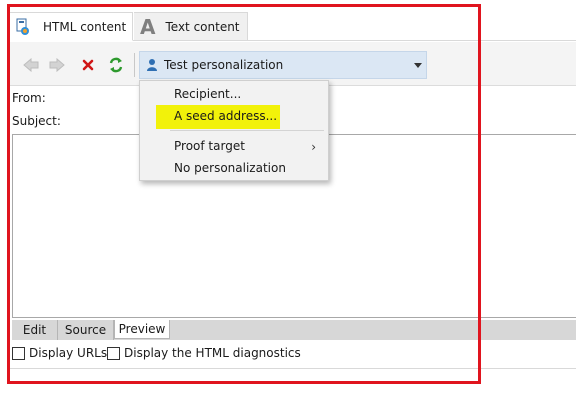  What do you see at coordinates (202, 26) in the screenshot?
I see `tab-text-content-label: Text content` at bounding box center [202, 26].